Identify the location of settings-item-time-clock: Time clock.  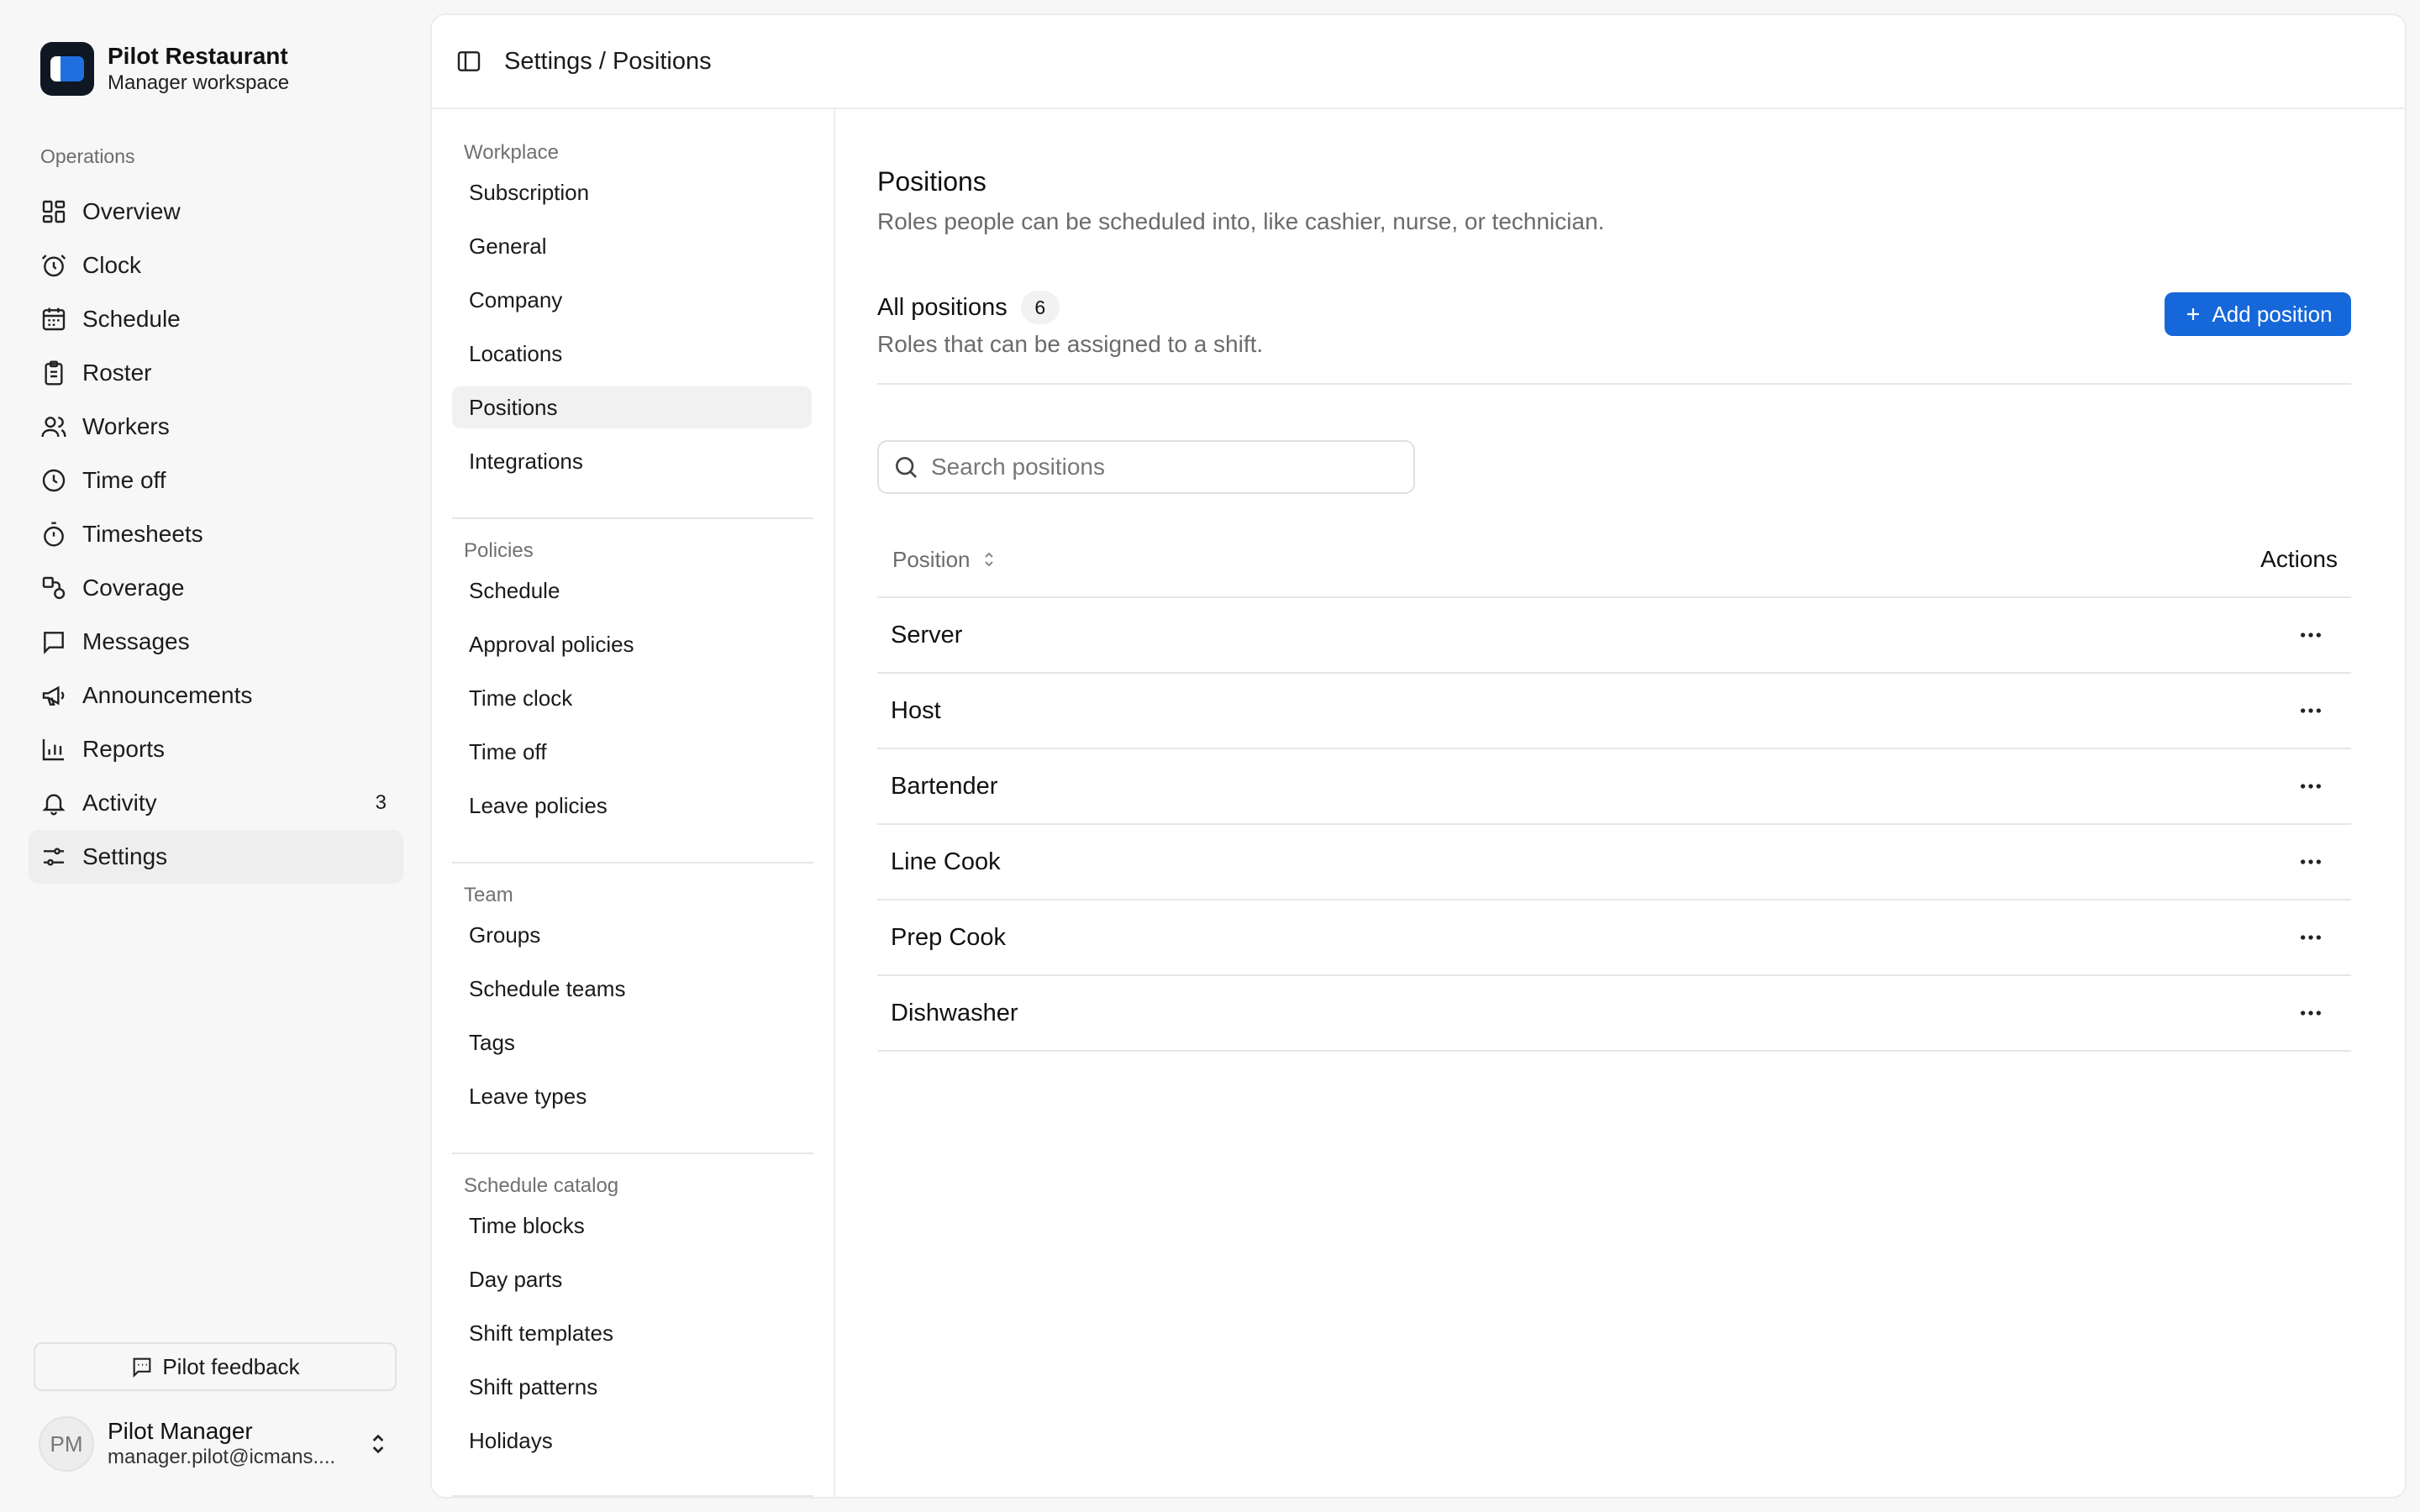
(632, 698).